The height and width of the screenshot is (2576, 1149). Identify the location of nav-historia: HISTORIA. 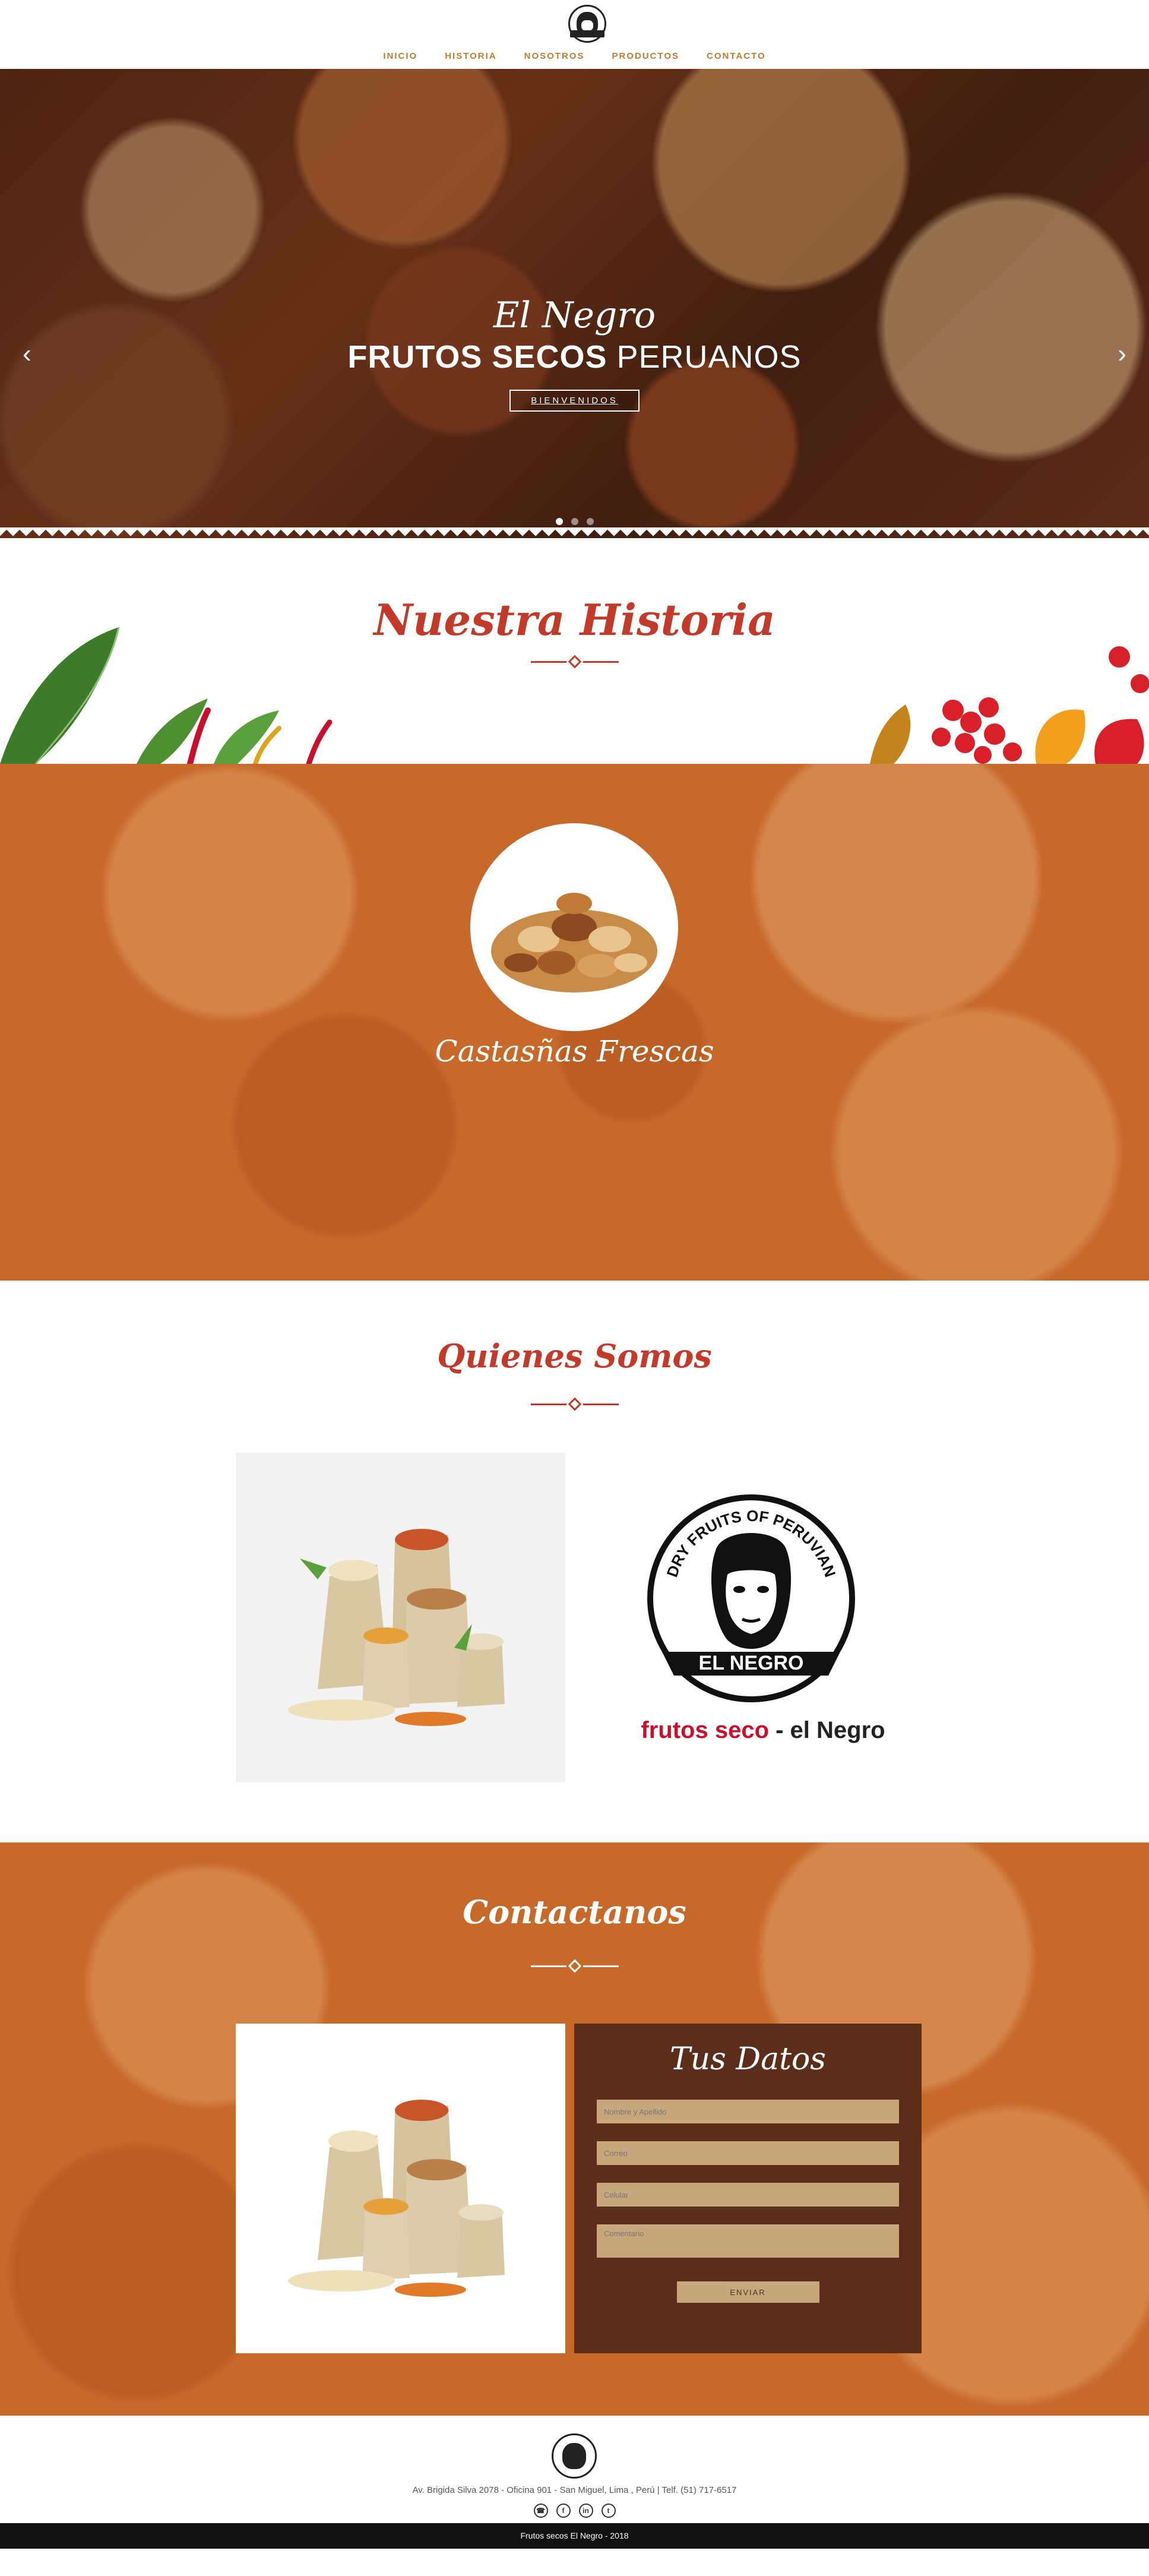
(471, 56).